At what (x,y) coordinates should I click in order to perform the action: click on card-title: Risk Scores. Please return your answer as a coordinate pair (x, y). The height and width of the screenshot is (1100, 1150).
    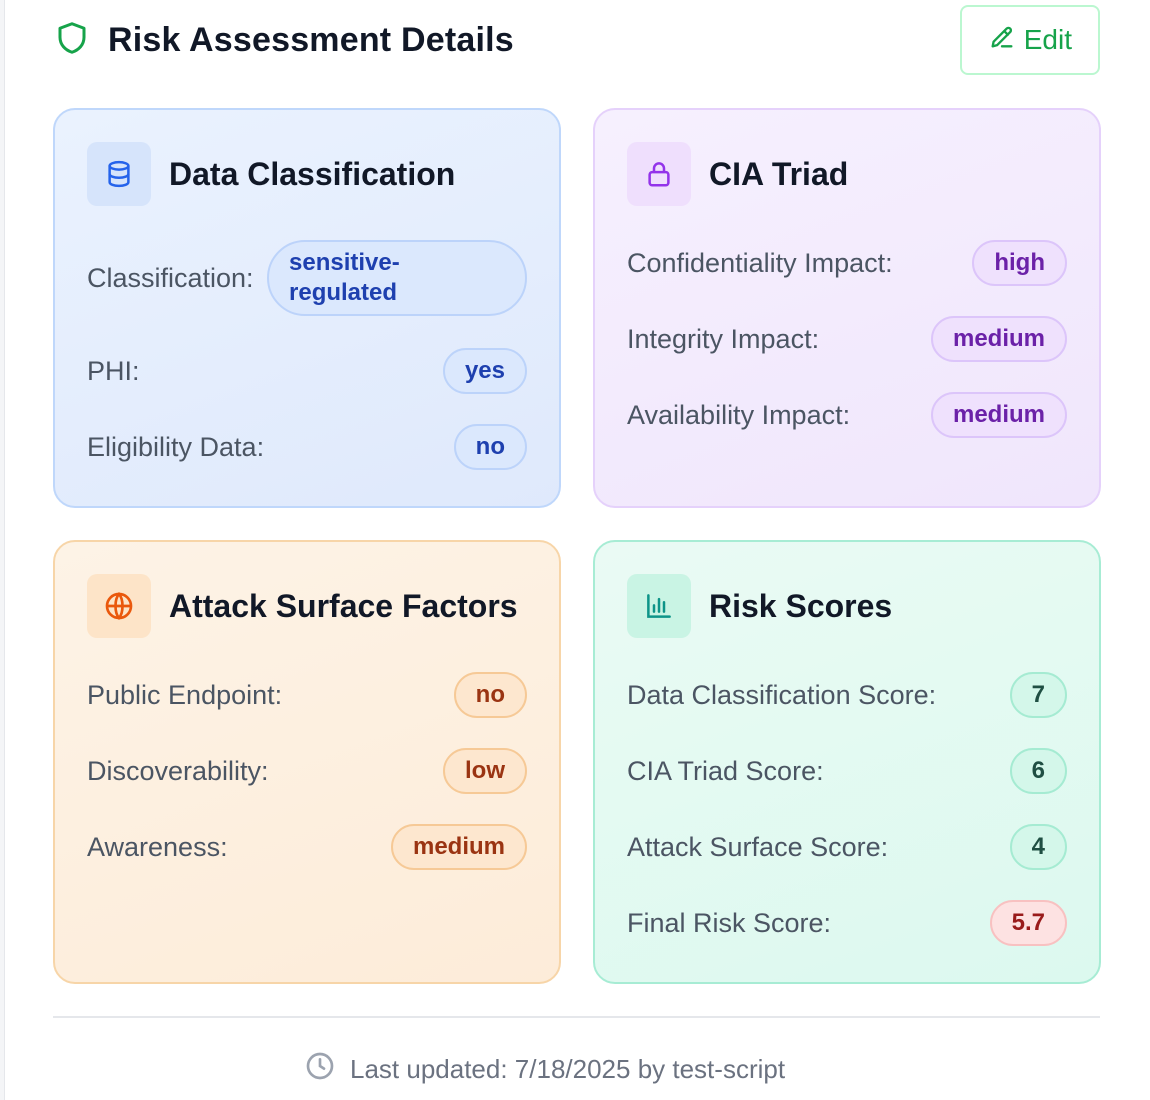
    Looking at the image, I should click on (801, 605).